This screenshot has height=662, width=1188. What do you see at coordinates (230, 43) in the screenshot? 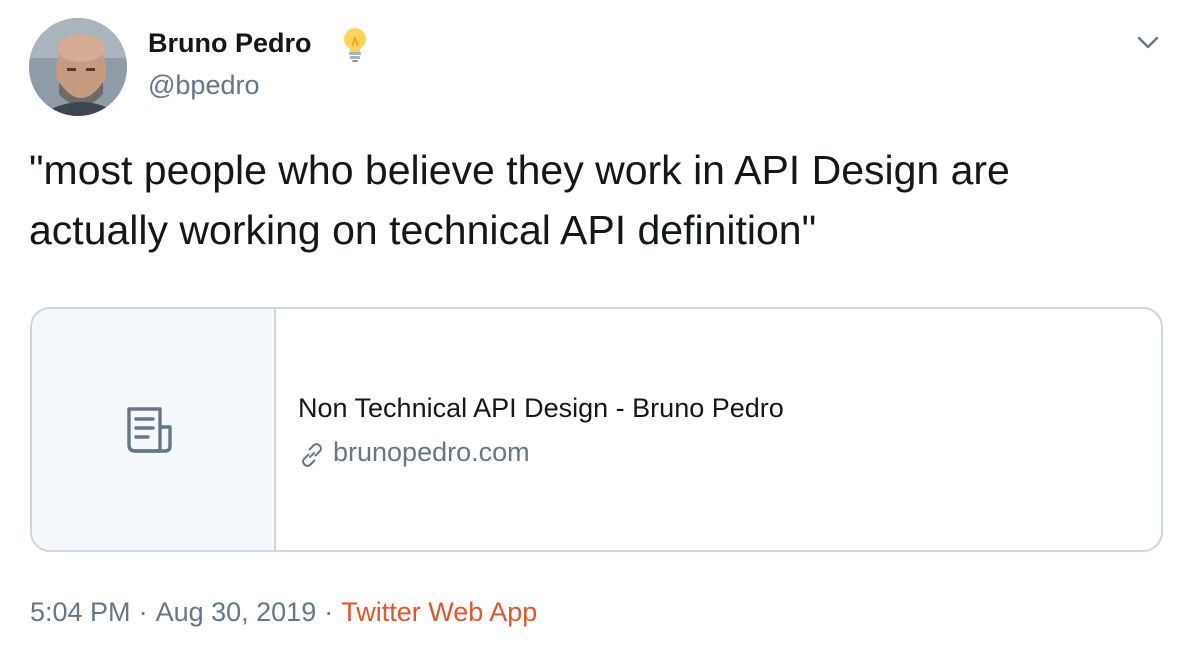
I see `display-name: Bruno Pedro` at bounding box center [230, 43].